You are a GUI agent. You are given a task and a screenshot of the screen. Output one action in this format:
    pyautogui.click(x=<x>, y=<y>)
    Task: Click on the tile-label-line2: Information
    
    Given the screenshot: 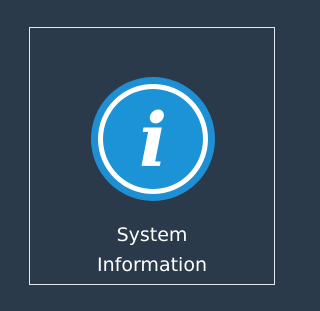 What is the action you would take?
    pyautogui.click(x=152, y=265)
    